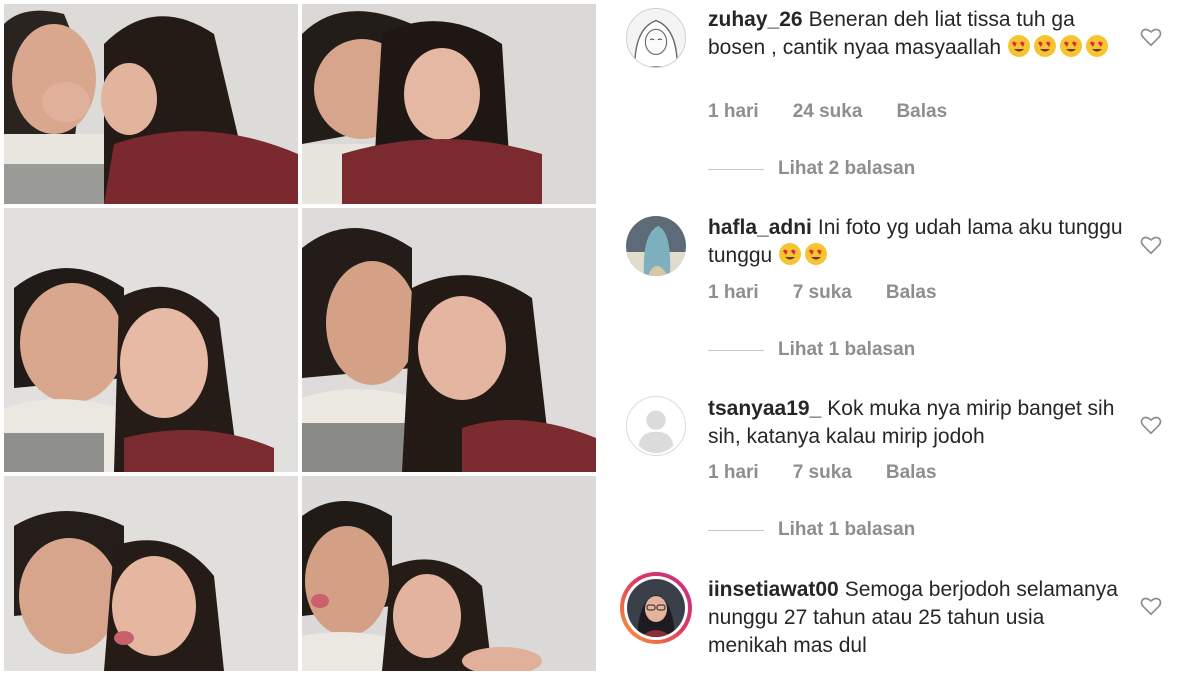  What do you see at coordinates (151, 573) in the screenshot?
I see `photo-bottom-left` at bounding box center [151, 573].